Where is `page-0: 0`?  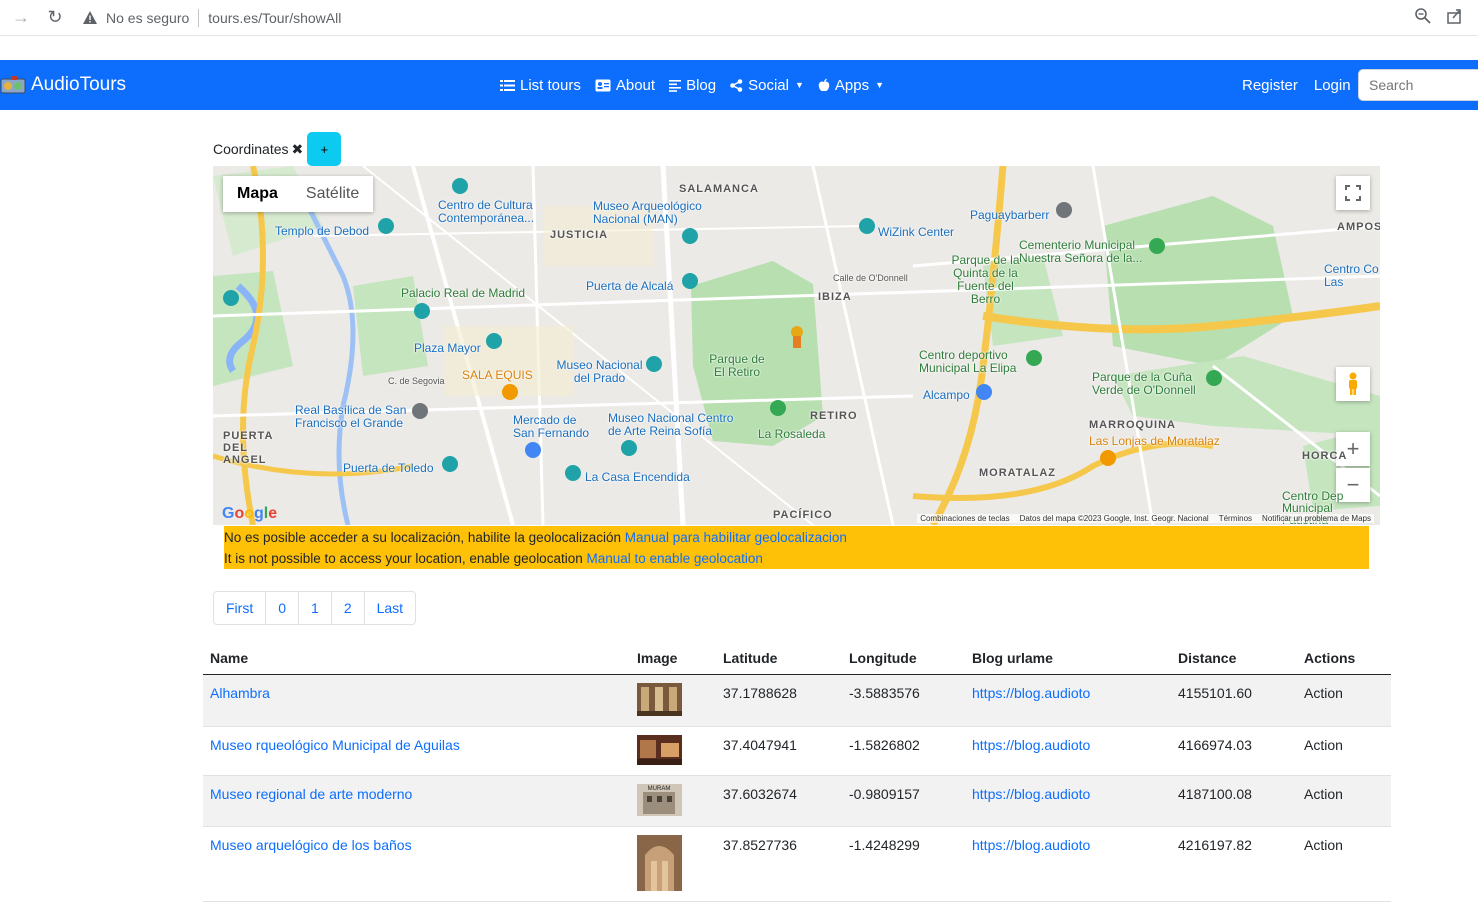 page-0: 0 is located at coordinates (281, 608).